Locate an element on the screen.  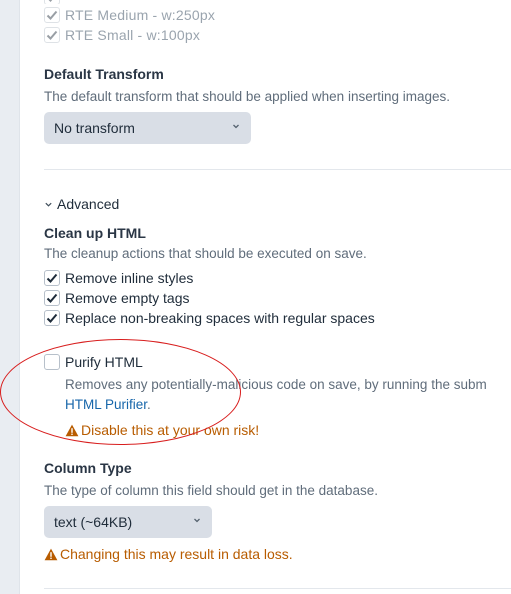
cleanup-option-remove-inline-styles: Remove inline styles is located at coordinates (118, 278).